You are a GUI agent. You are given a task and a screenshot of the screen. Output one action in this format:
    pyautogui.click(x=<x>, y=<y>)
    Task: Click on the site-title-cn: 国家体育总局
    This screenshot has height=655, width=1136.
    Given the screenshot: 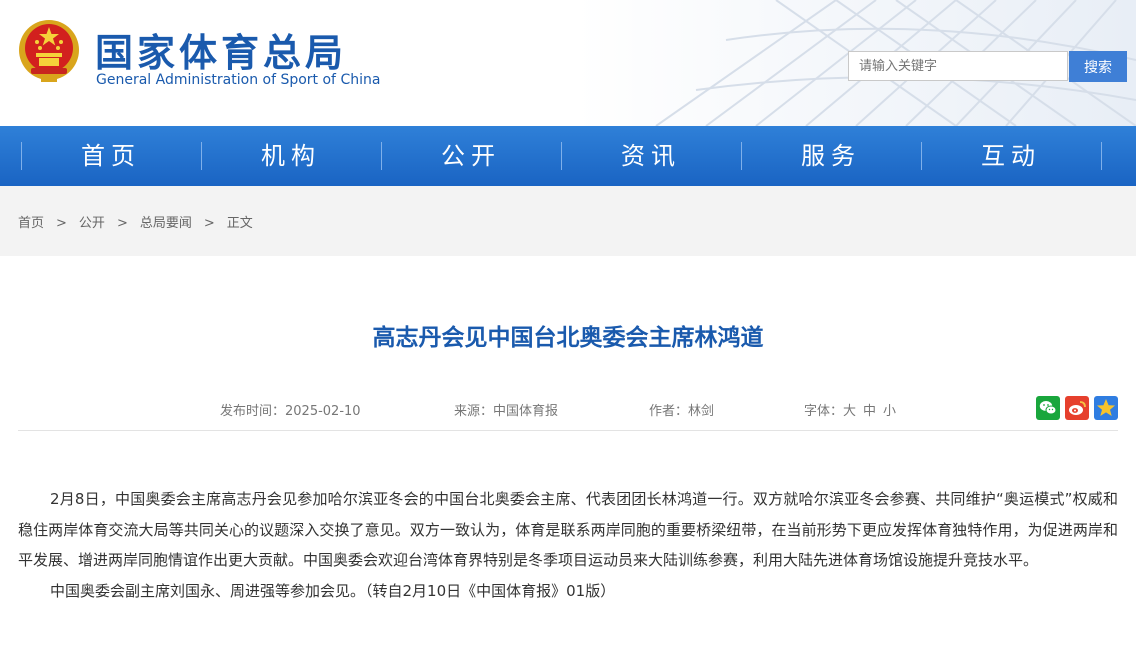 What is the action you would take?
    pyautogui.click(x=221, y=49)
    